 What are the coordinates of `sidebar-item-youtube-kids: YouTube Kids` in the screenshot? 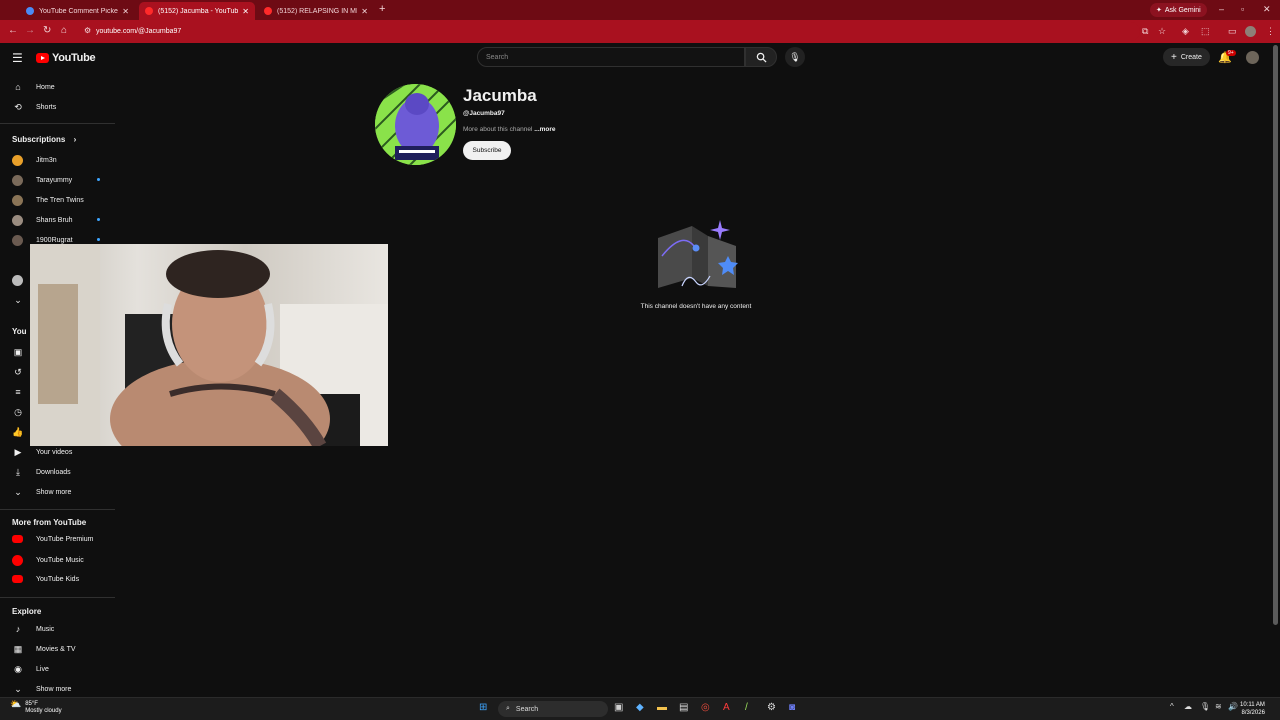 It's located at (45, 579).